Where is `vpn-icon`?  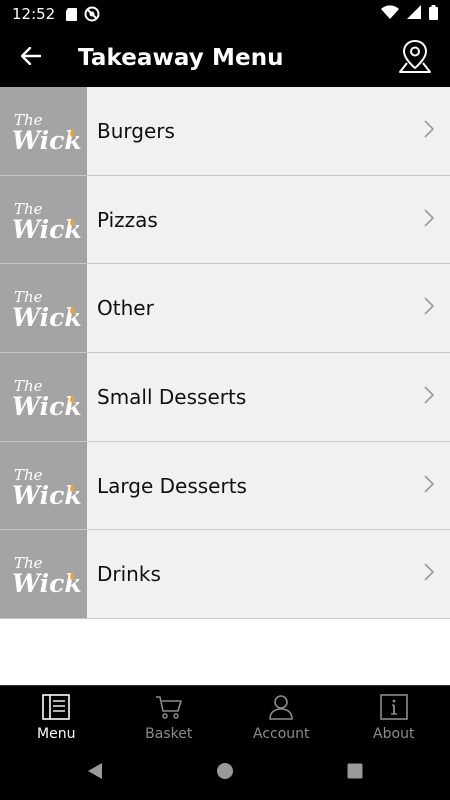 vpn-icon is located at coordinates (92, 14).